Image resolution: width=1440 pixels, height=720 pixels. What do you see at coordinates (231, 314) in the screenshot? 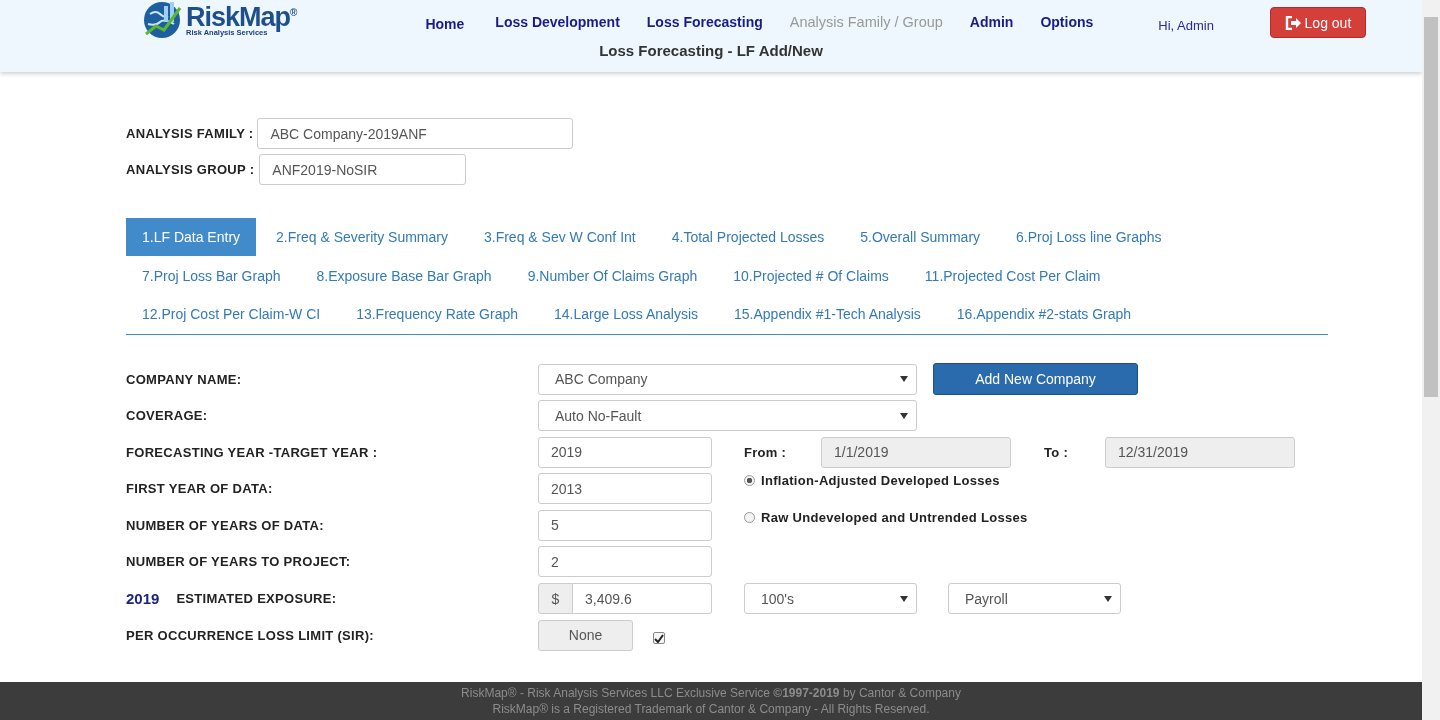
I see `tab: 12.Proj Cost Per Claim-W CI` at bounding box center [231, 314].